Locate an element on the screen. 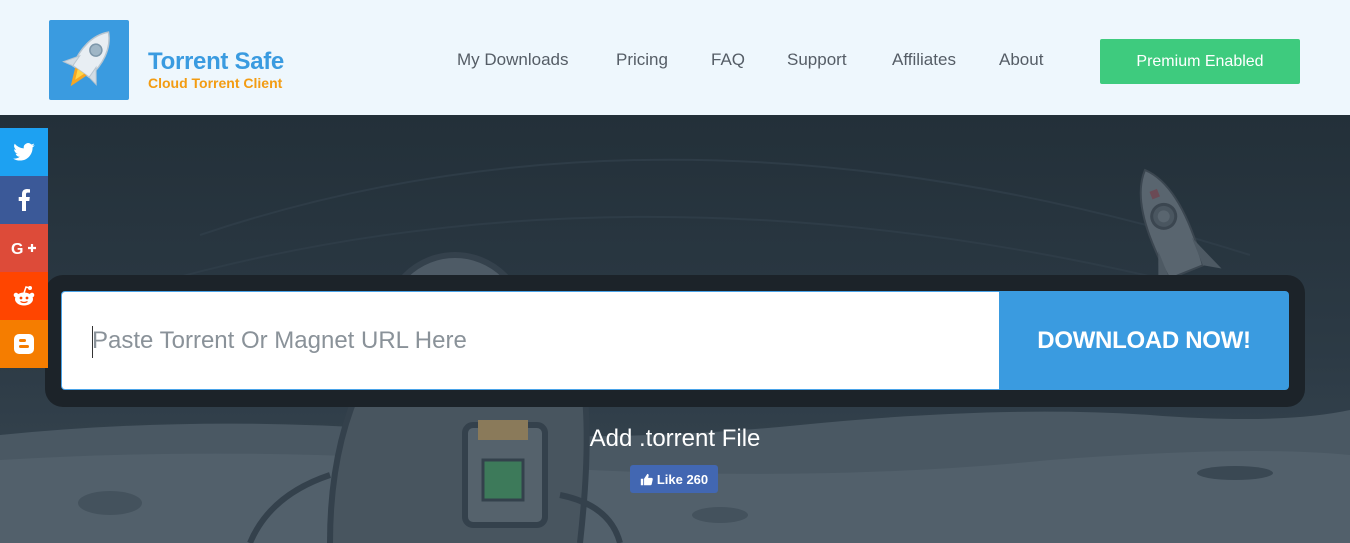  twitter-share-button is located at coordinates (24, 152).